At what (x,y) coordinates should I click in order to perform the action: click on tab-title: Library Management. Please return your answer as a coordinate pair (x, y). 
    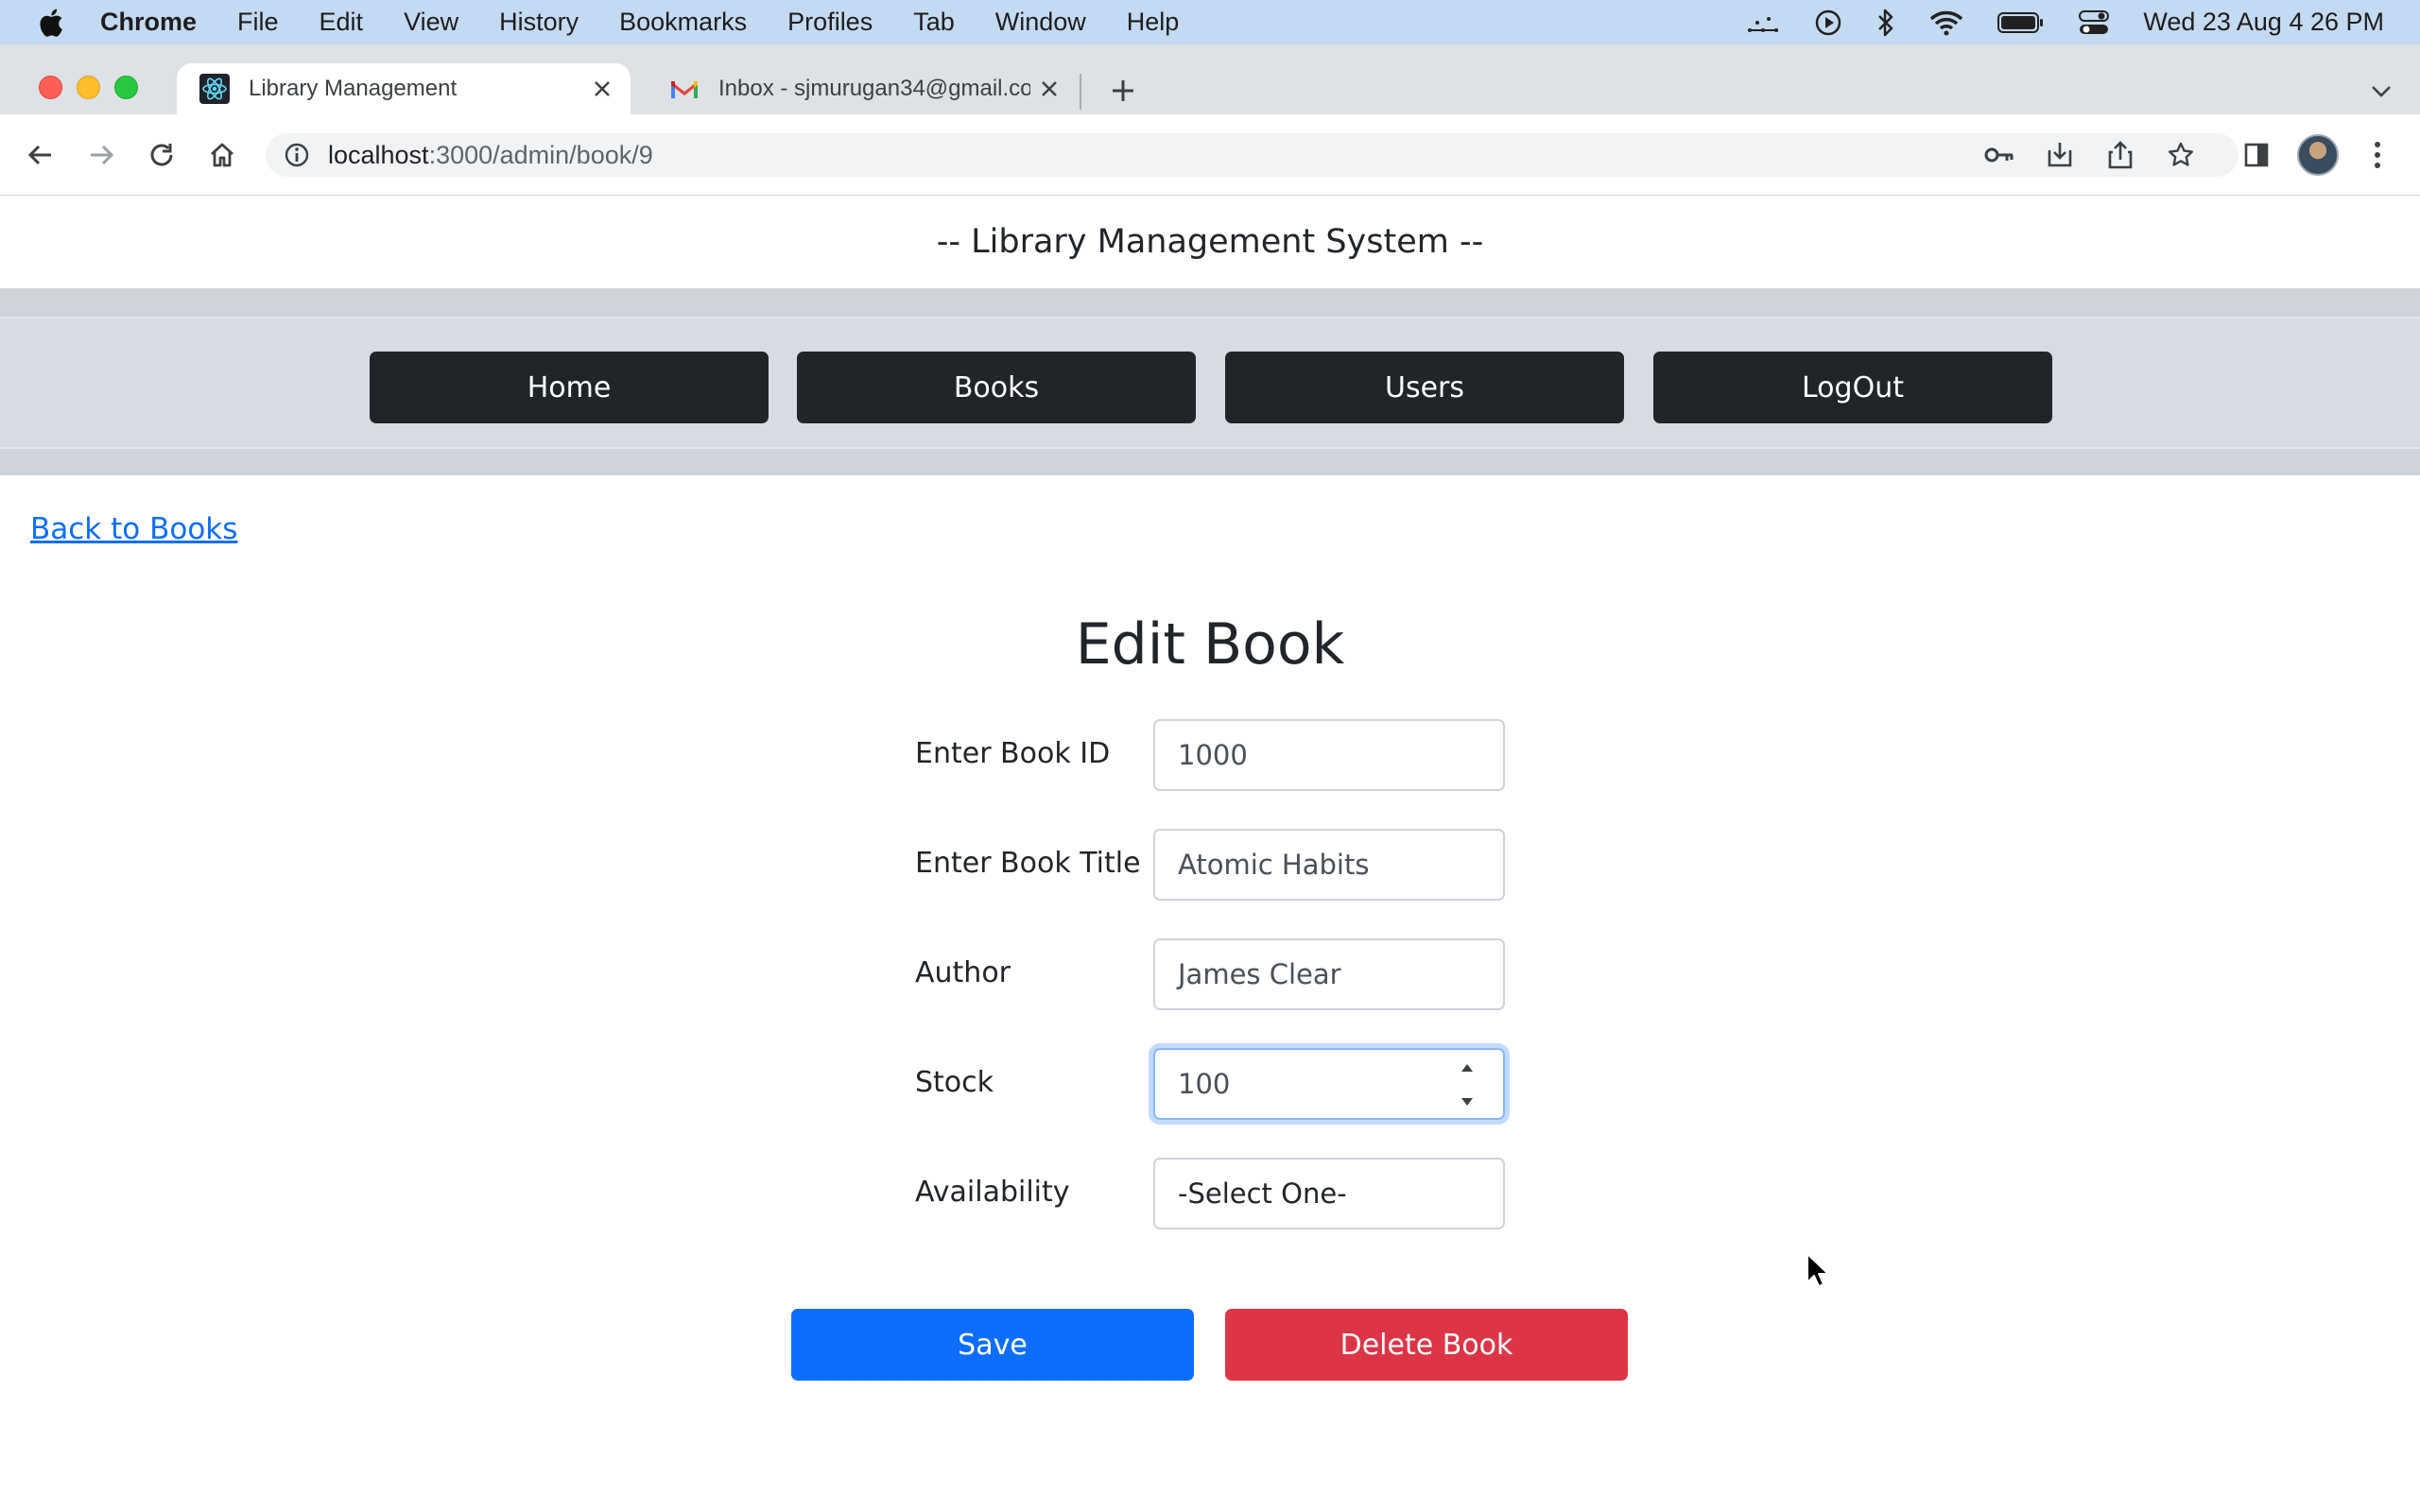
    Looking at the image, I should click on (353, 88).